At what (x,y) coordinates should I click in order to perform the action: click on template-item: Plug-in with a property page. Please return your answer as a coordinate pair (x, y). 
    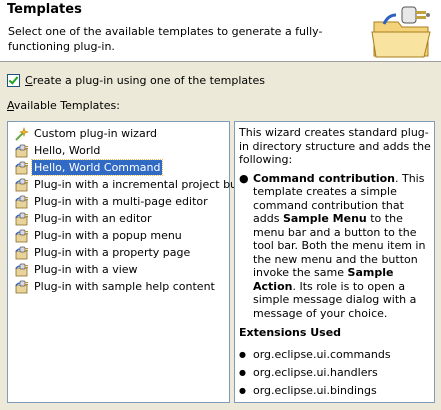
    Looking at the image, I should click on (118, 252).